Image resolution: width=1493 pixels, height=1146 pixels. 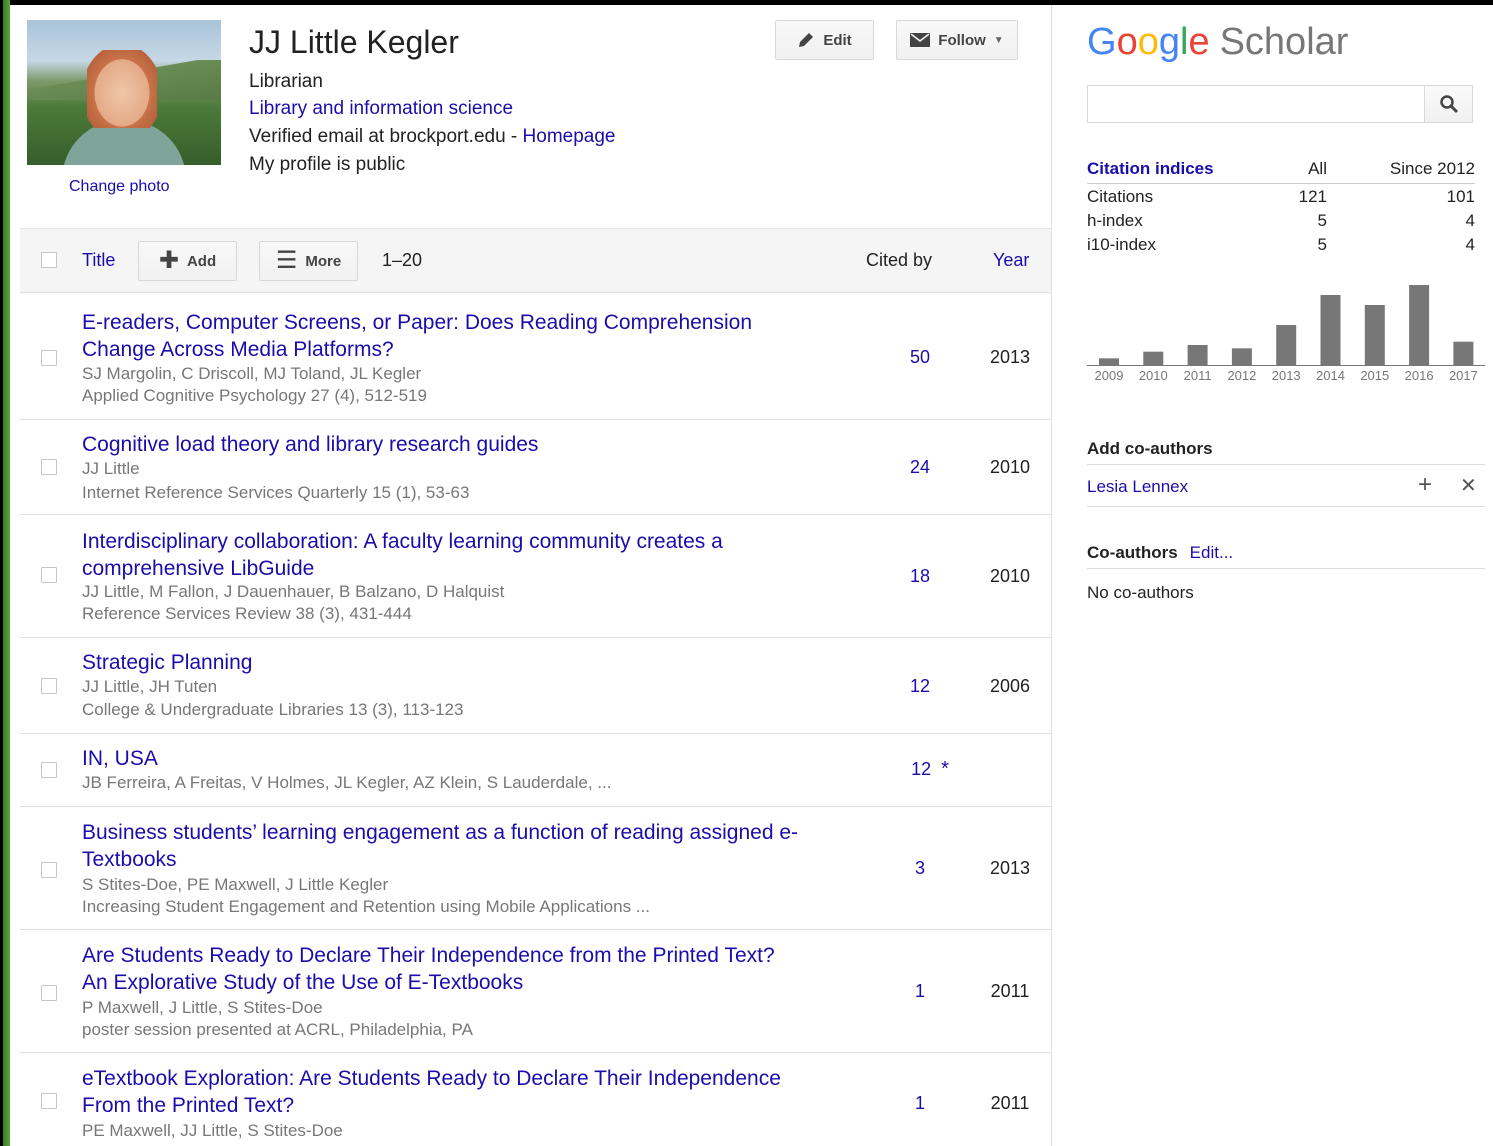 I want to click on sort-by-title: Title, so click(x=98, y=260).